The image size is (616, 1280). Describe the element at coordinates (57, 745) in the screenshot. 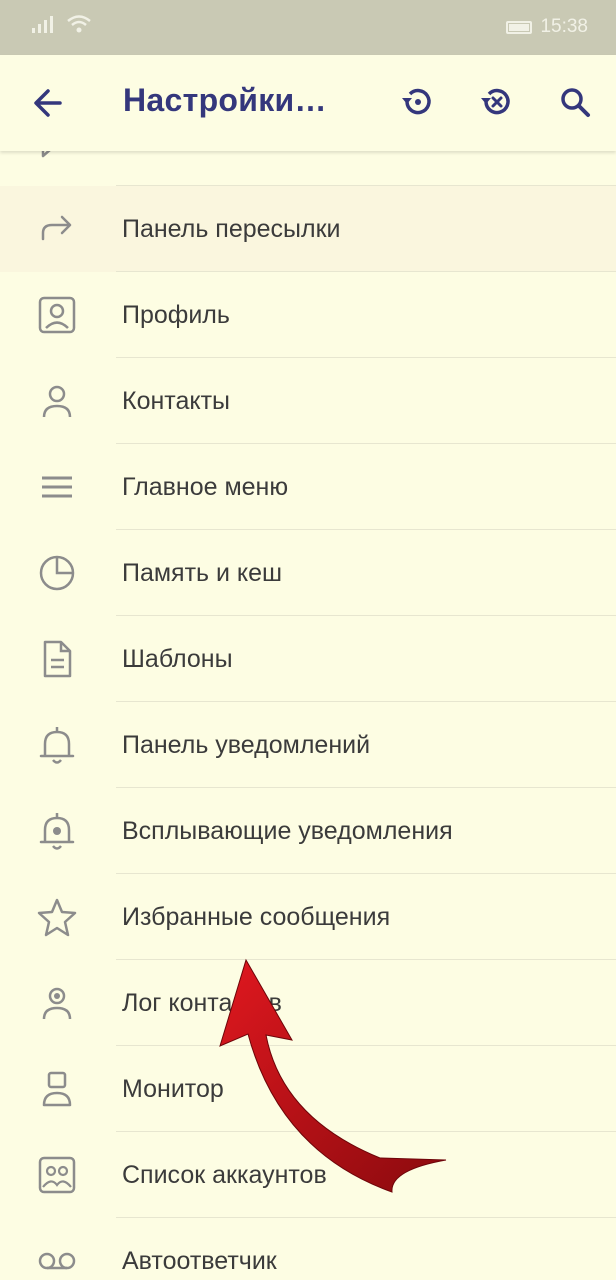

I see `bell-icon` at that location.